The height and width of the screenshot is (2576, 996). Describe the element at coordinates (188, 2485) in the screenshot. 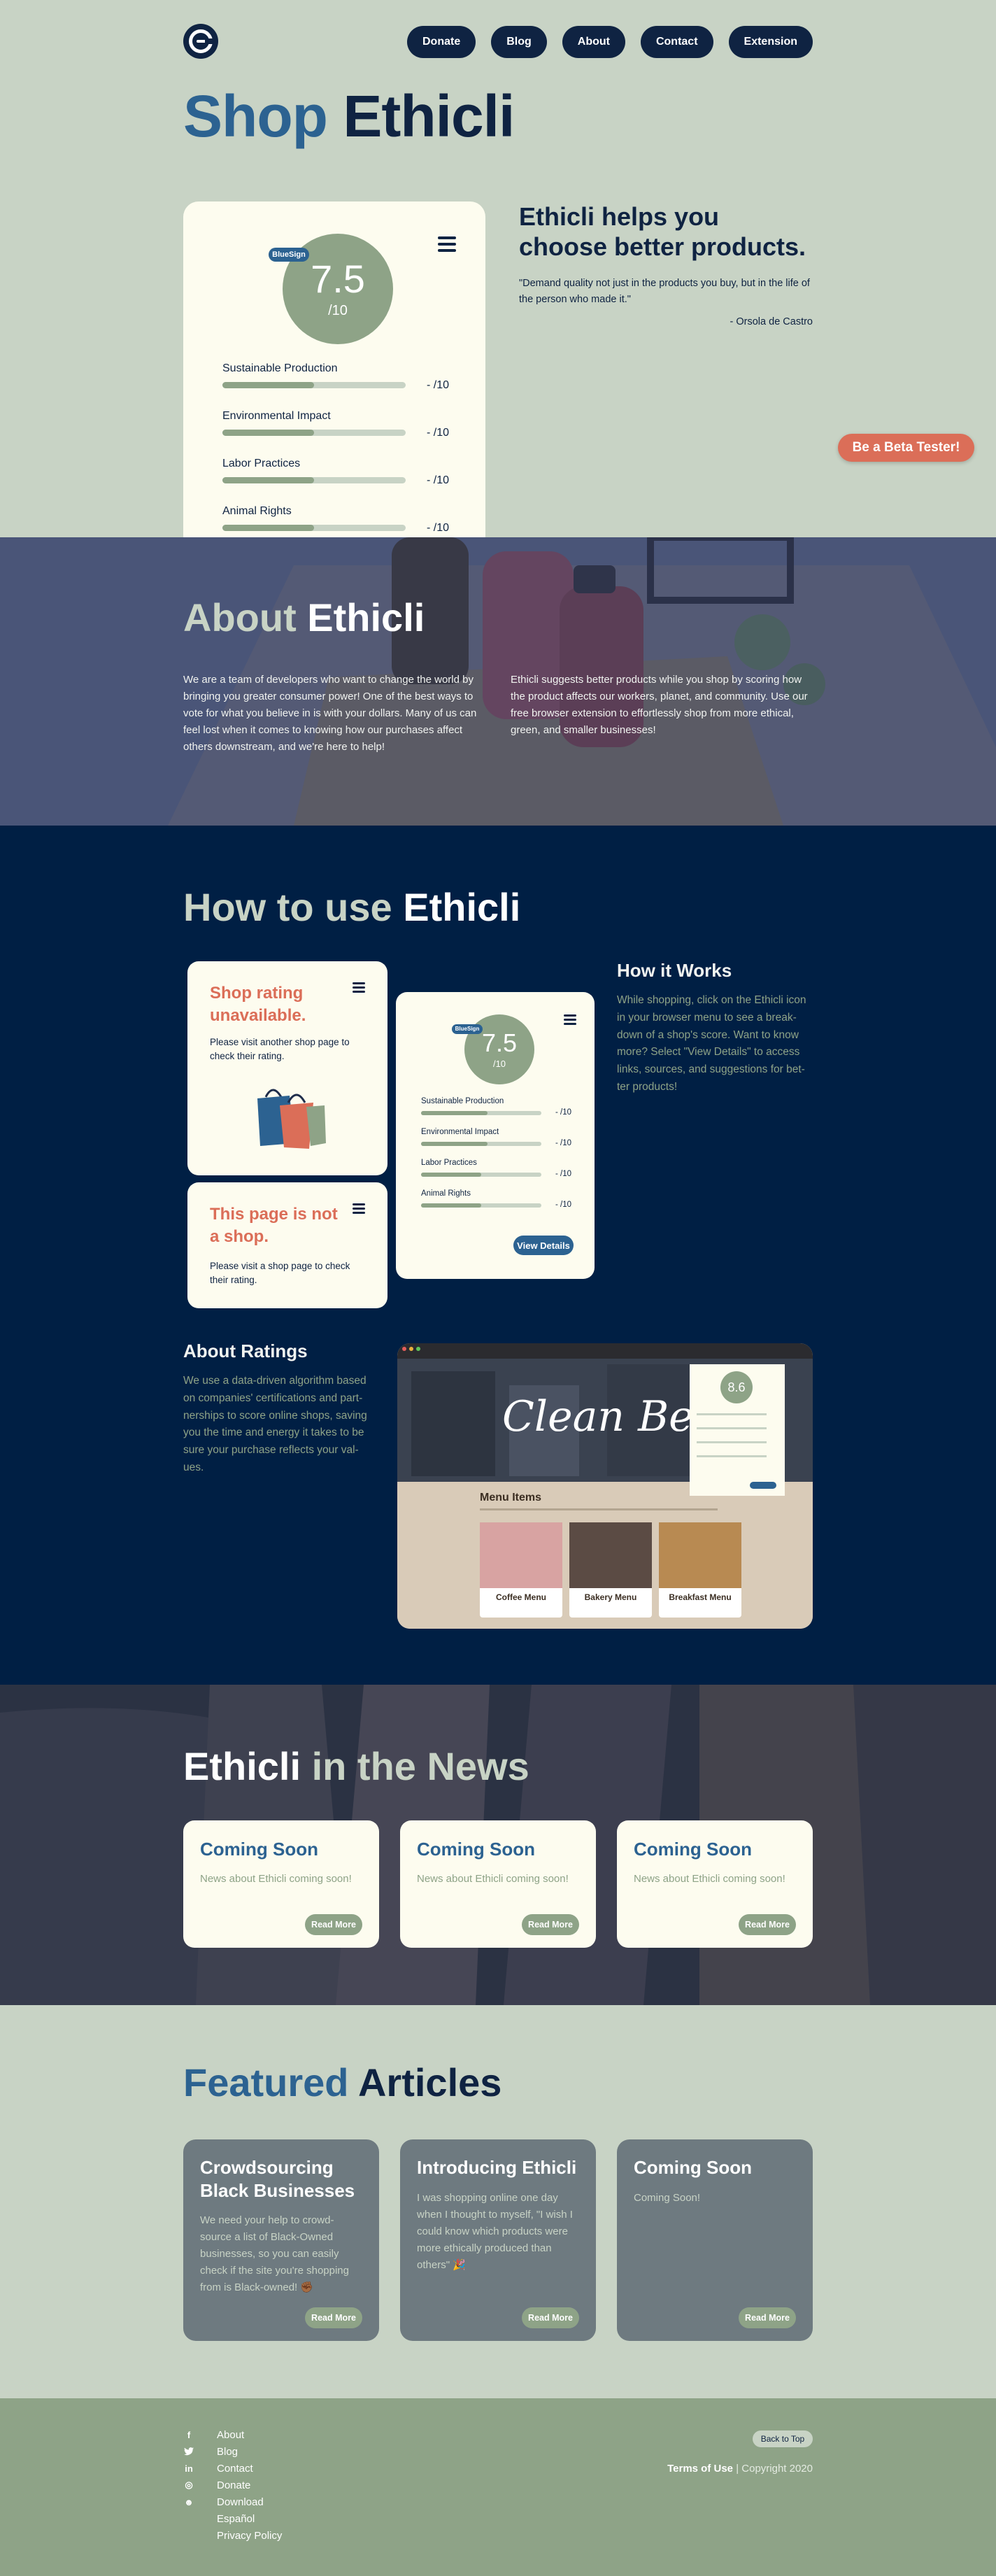

I see `instagram-icon: ◎` at that location.